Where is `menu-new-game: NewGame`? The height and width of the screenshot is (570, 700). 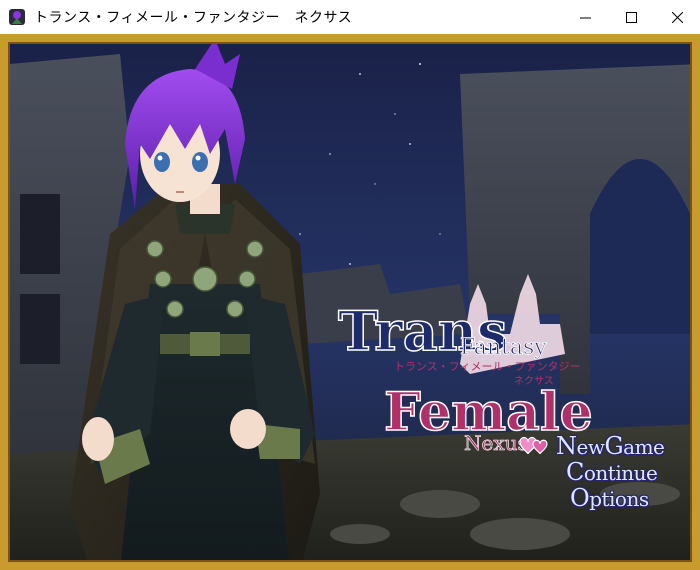
menu-new-game: NewGame is located at coordinates (604, 447).